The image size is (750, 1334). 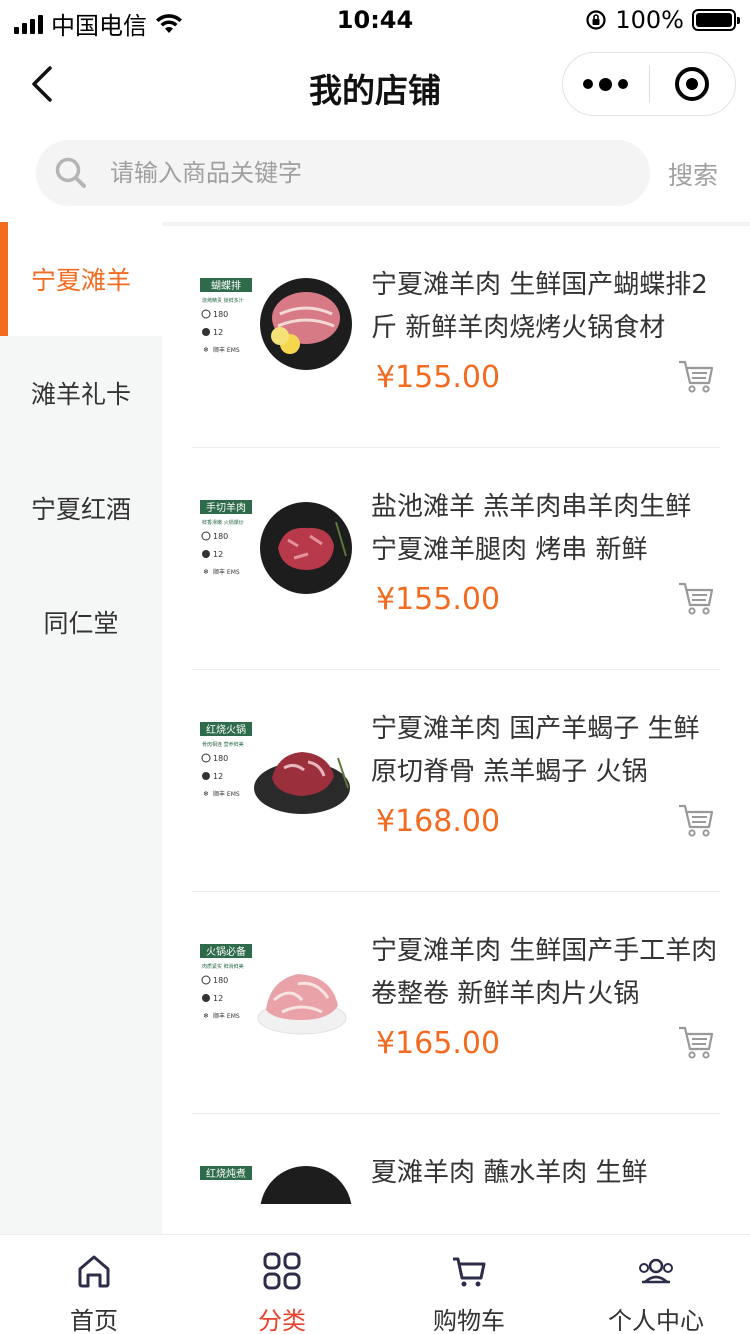 I want to click on product-subtag: 骨肉相连 营养鲜美, so click(x=223, y=744).